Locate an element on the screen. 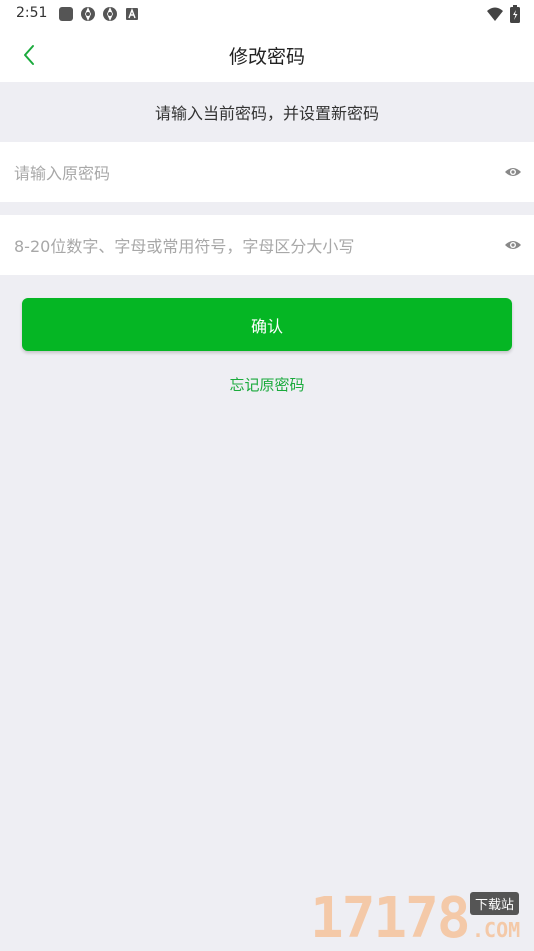  a-badge-icon is located at coordinates (132, 14).